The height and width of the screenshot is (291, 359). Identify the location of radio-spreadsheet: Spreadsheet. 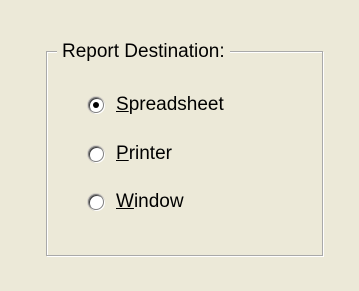
(156, 105).